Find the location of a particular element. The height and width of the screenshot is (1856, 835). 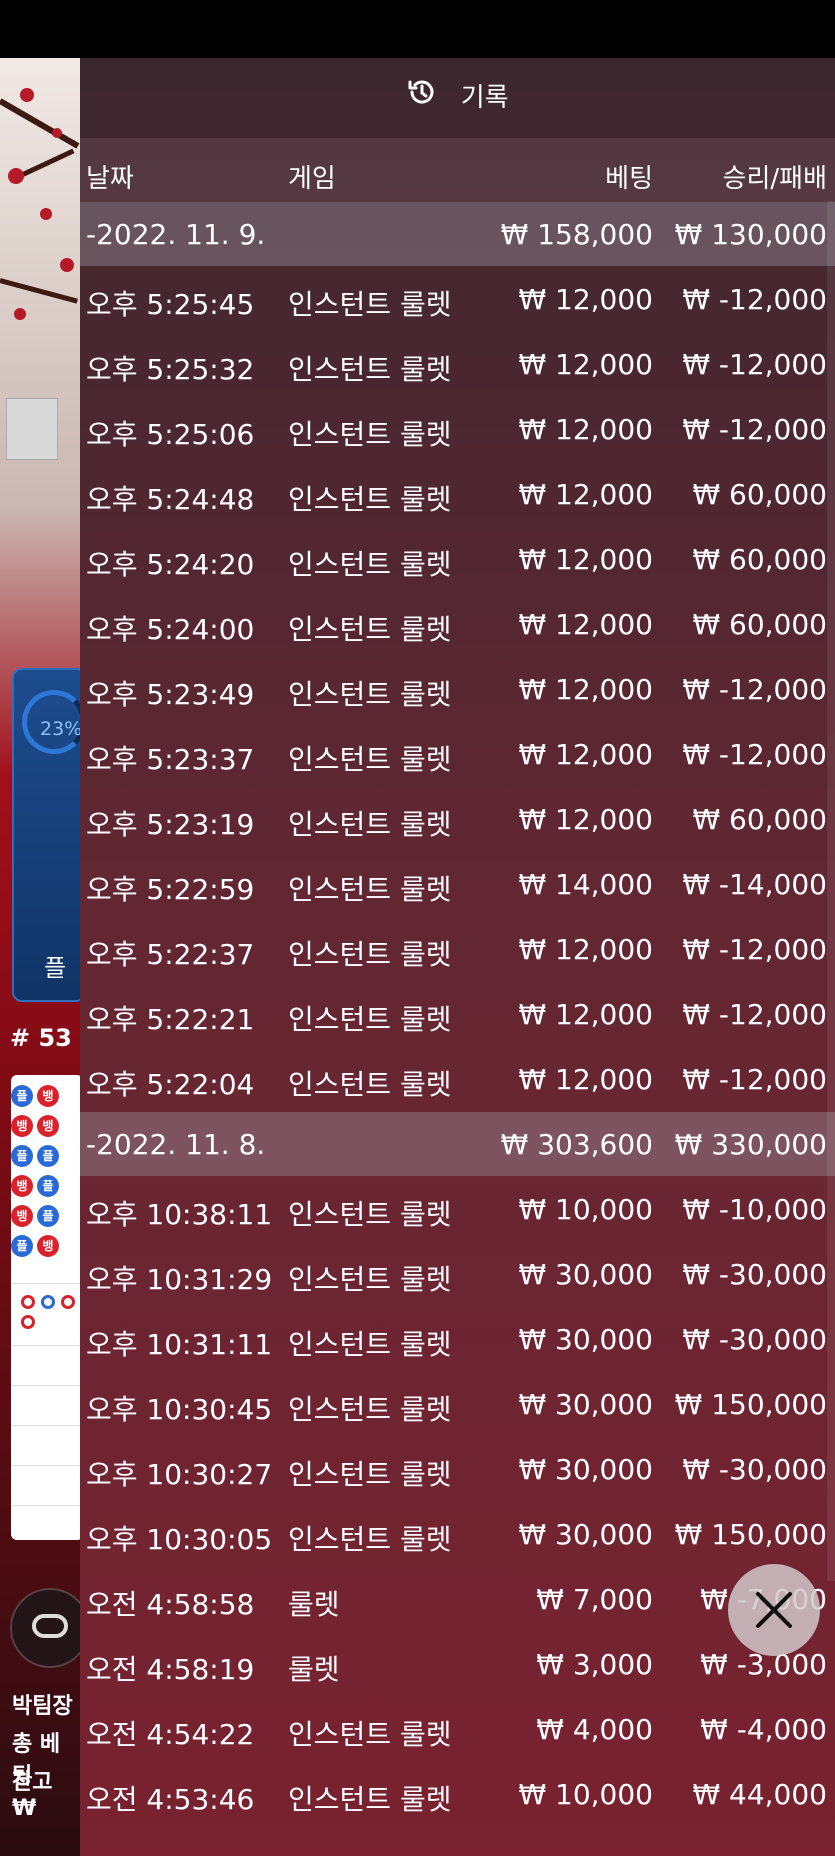

history-row: 오후 5:22:37 인스턴트 룰렛 ₩ 12,000 ₩ -12,000 is located at coordinates (457, 949).